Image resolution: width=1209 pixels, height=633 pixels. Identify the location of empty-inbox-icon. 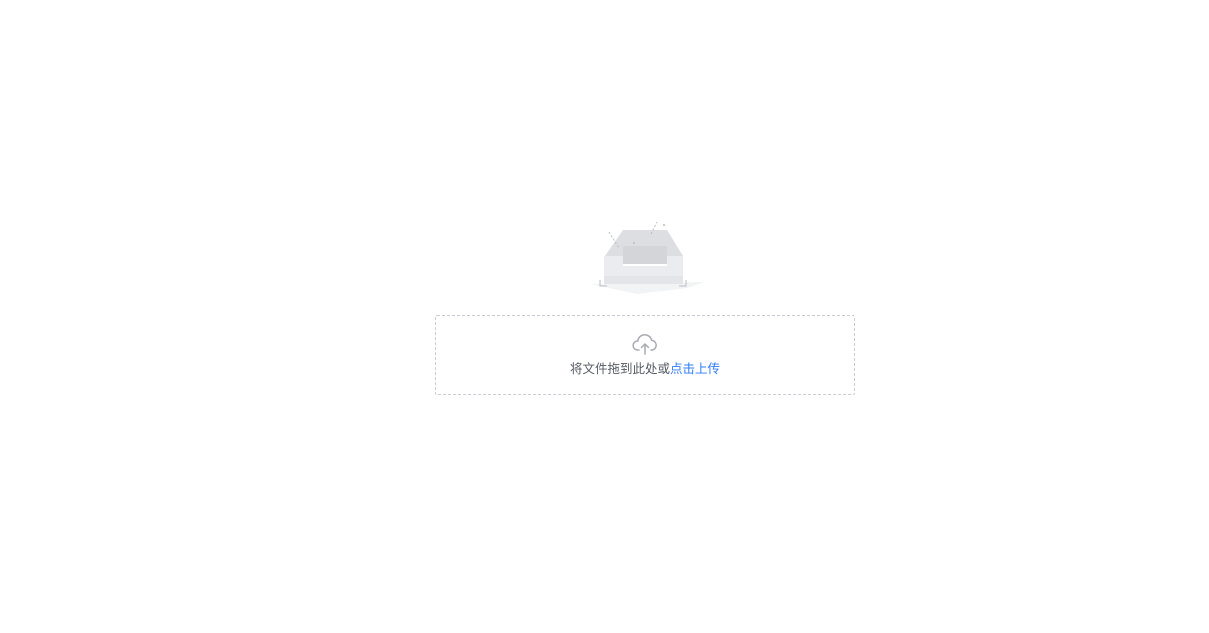
(647, 257).